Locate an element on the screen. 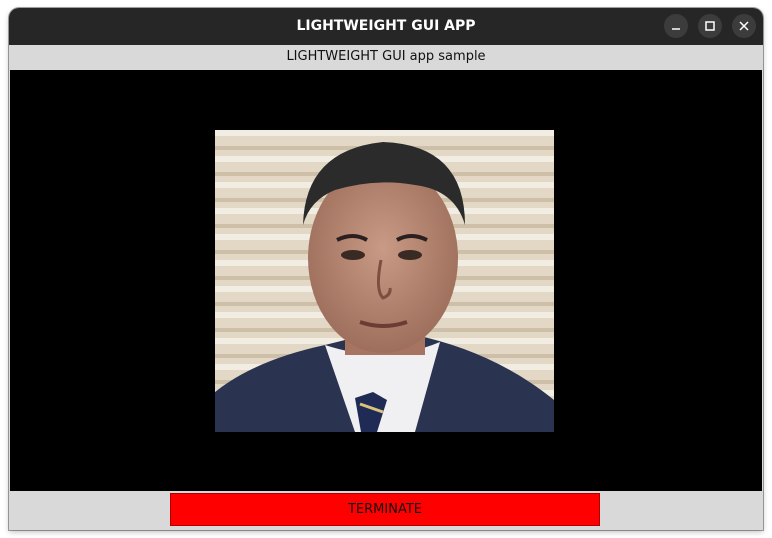  window-title: LIGHTWEIGHT GUI APP is located at coordinates (386, 26).